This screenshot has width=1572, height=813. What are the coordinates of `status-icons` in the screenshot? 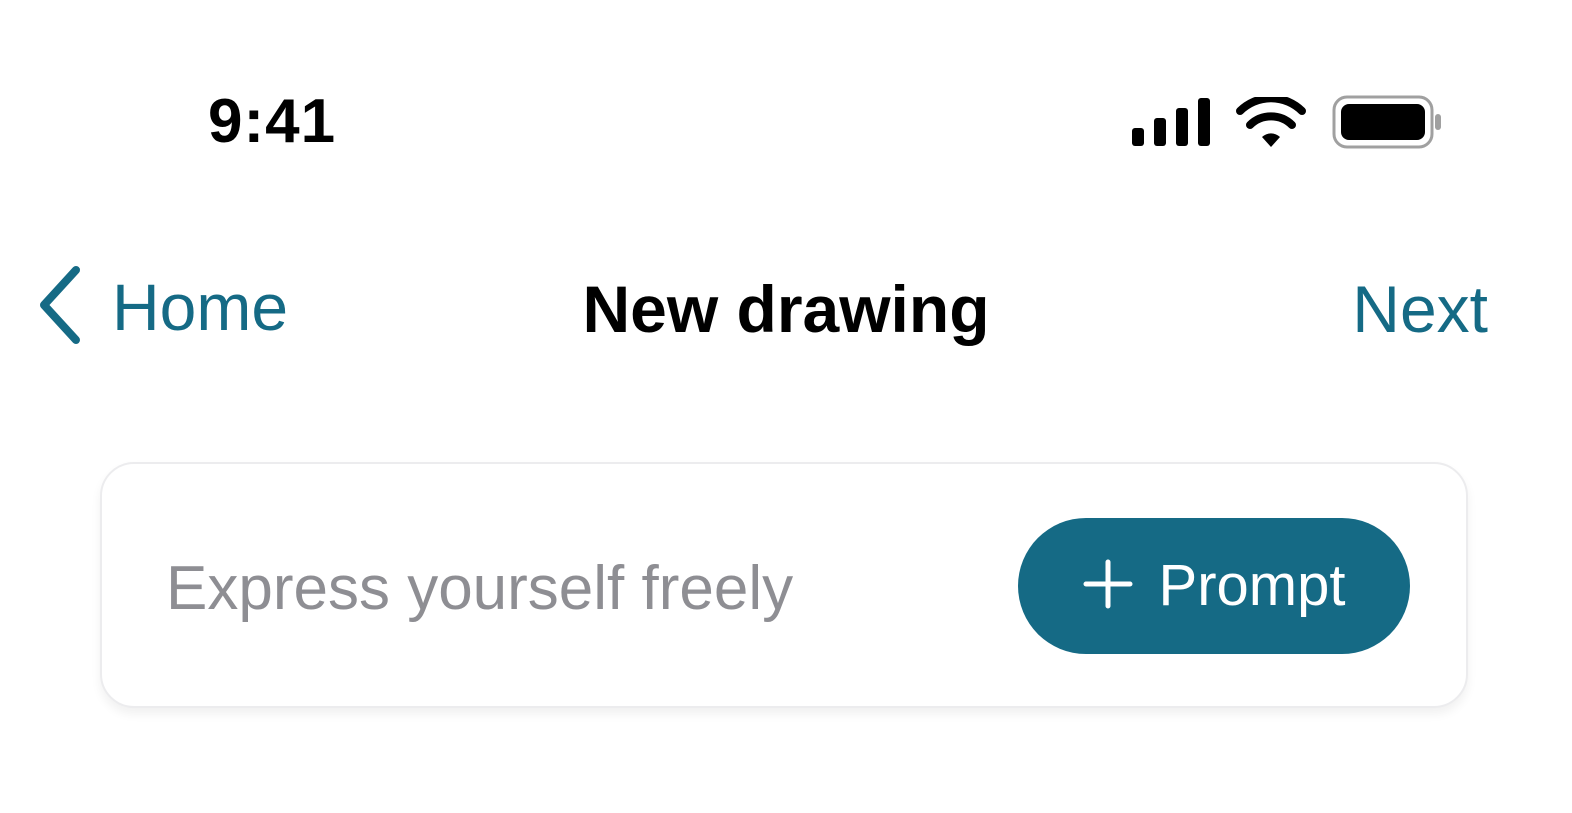 It's located at (1287, 122).